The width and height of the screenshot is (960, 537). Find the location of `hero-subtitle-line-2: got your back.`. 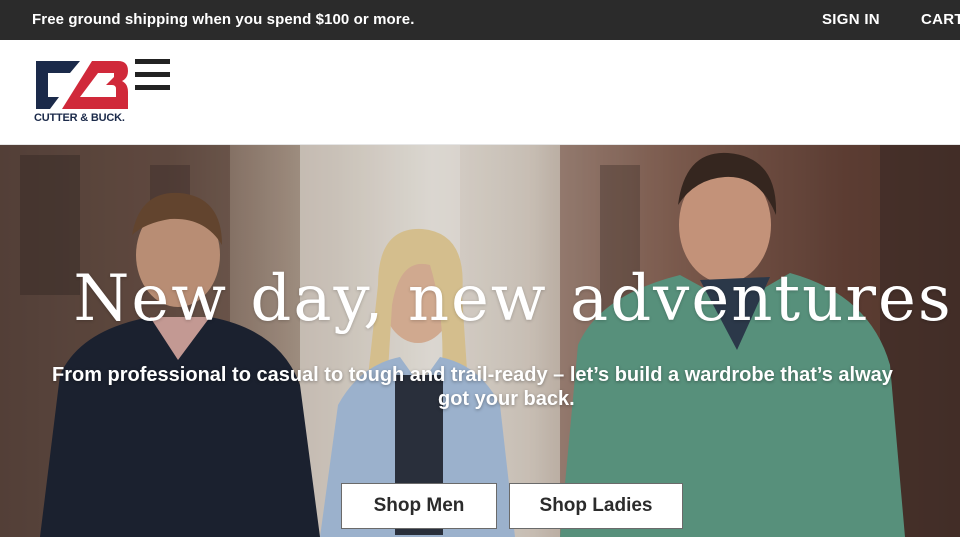

hero-subtitle-line-2: got your back. is located at coordinates (506, 399).